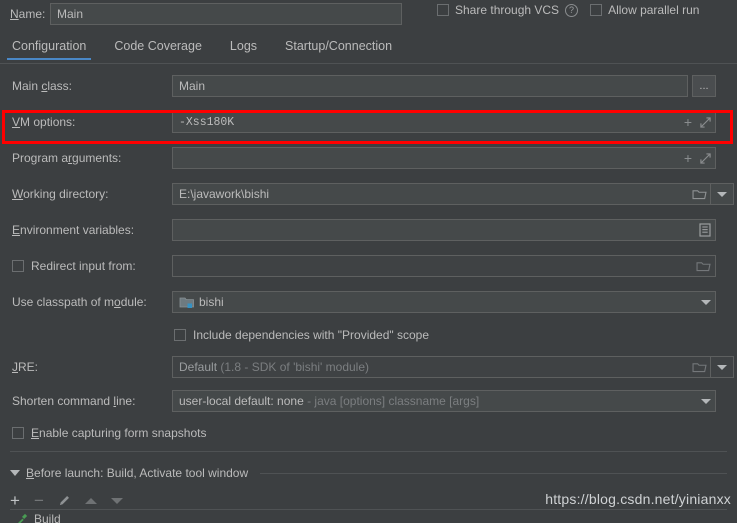  Describe the element at coordinates (444, 266) in the screenshot. I see `redirect-input-from-input` at that location.